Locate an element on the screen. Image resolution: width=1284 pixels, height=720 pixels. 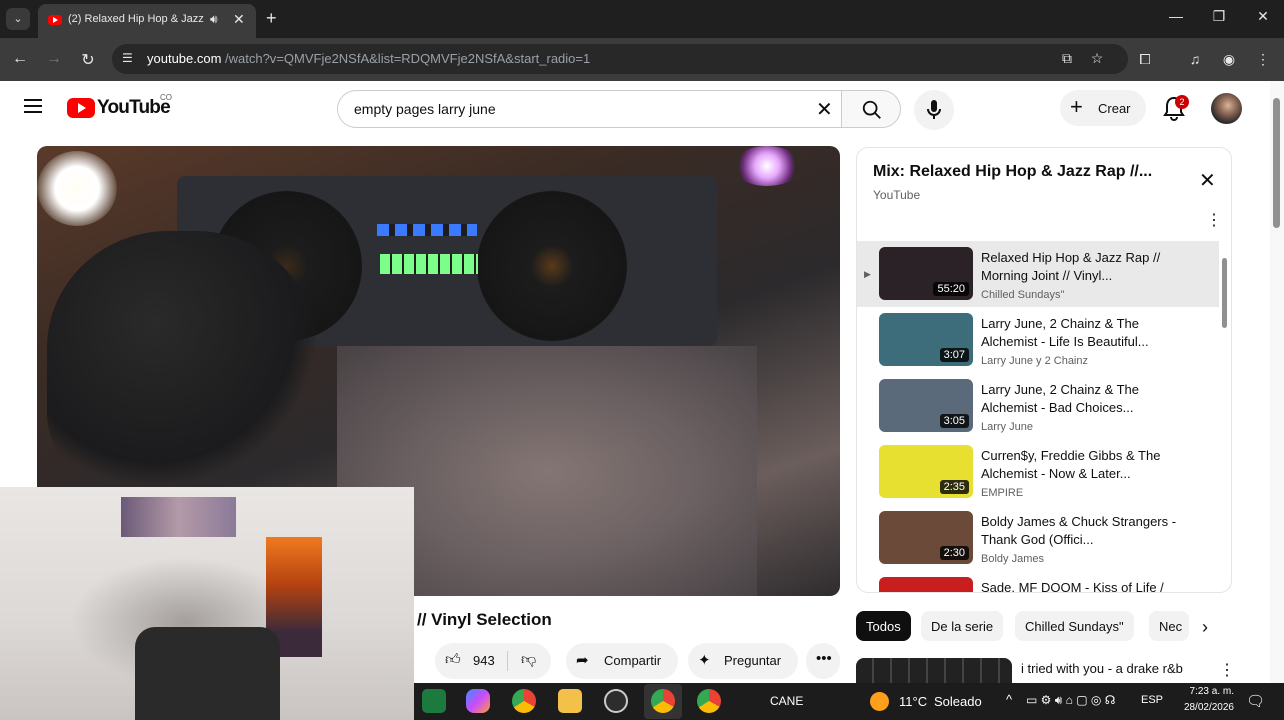
like-dislike-group: 👍︎ 943 👎︎ is located at coordinates (493, 661).